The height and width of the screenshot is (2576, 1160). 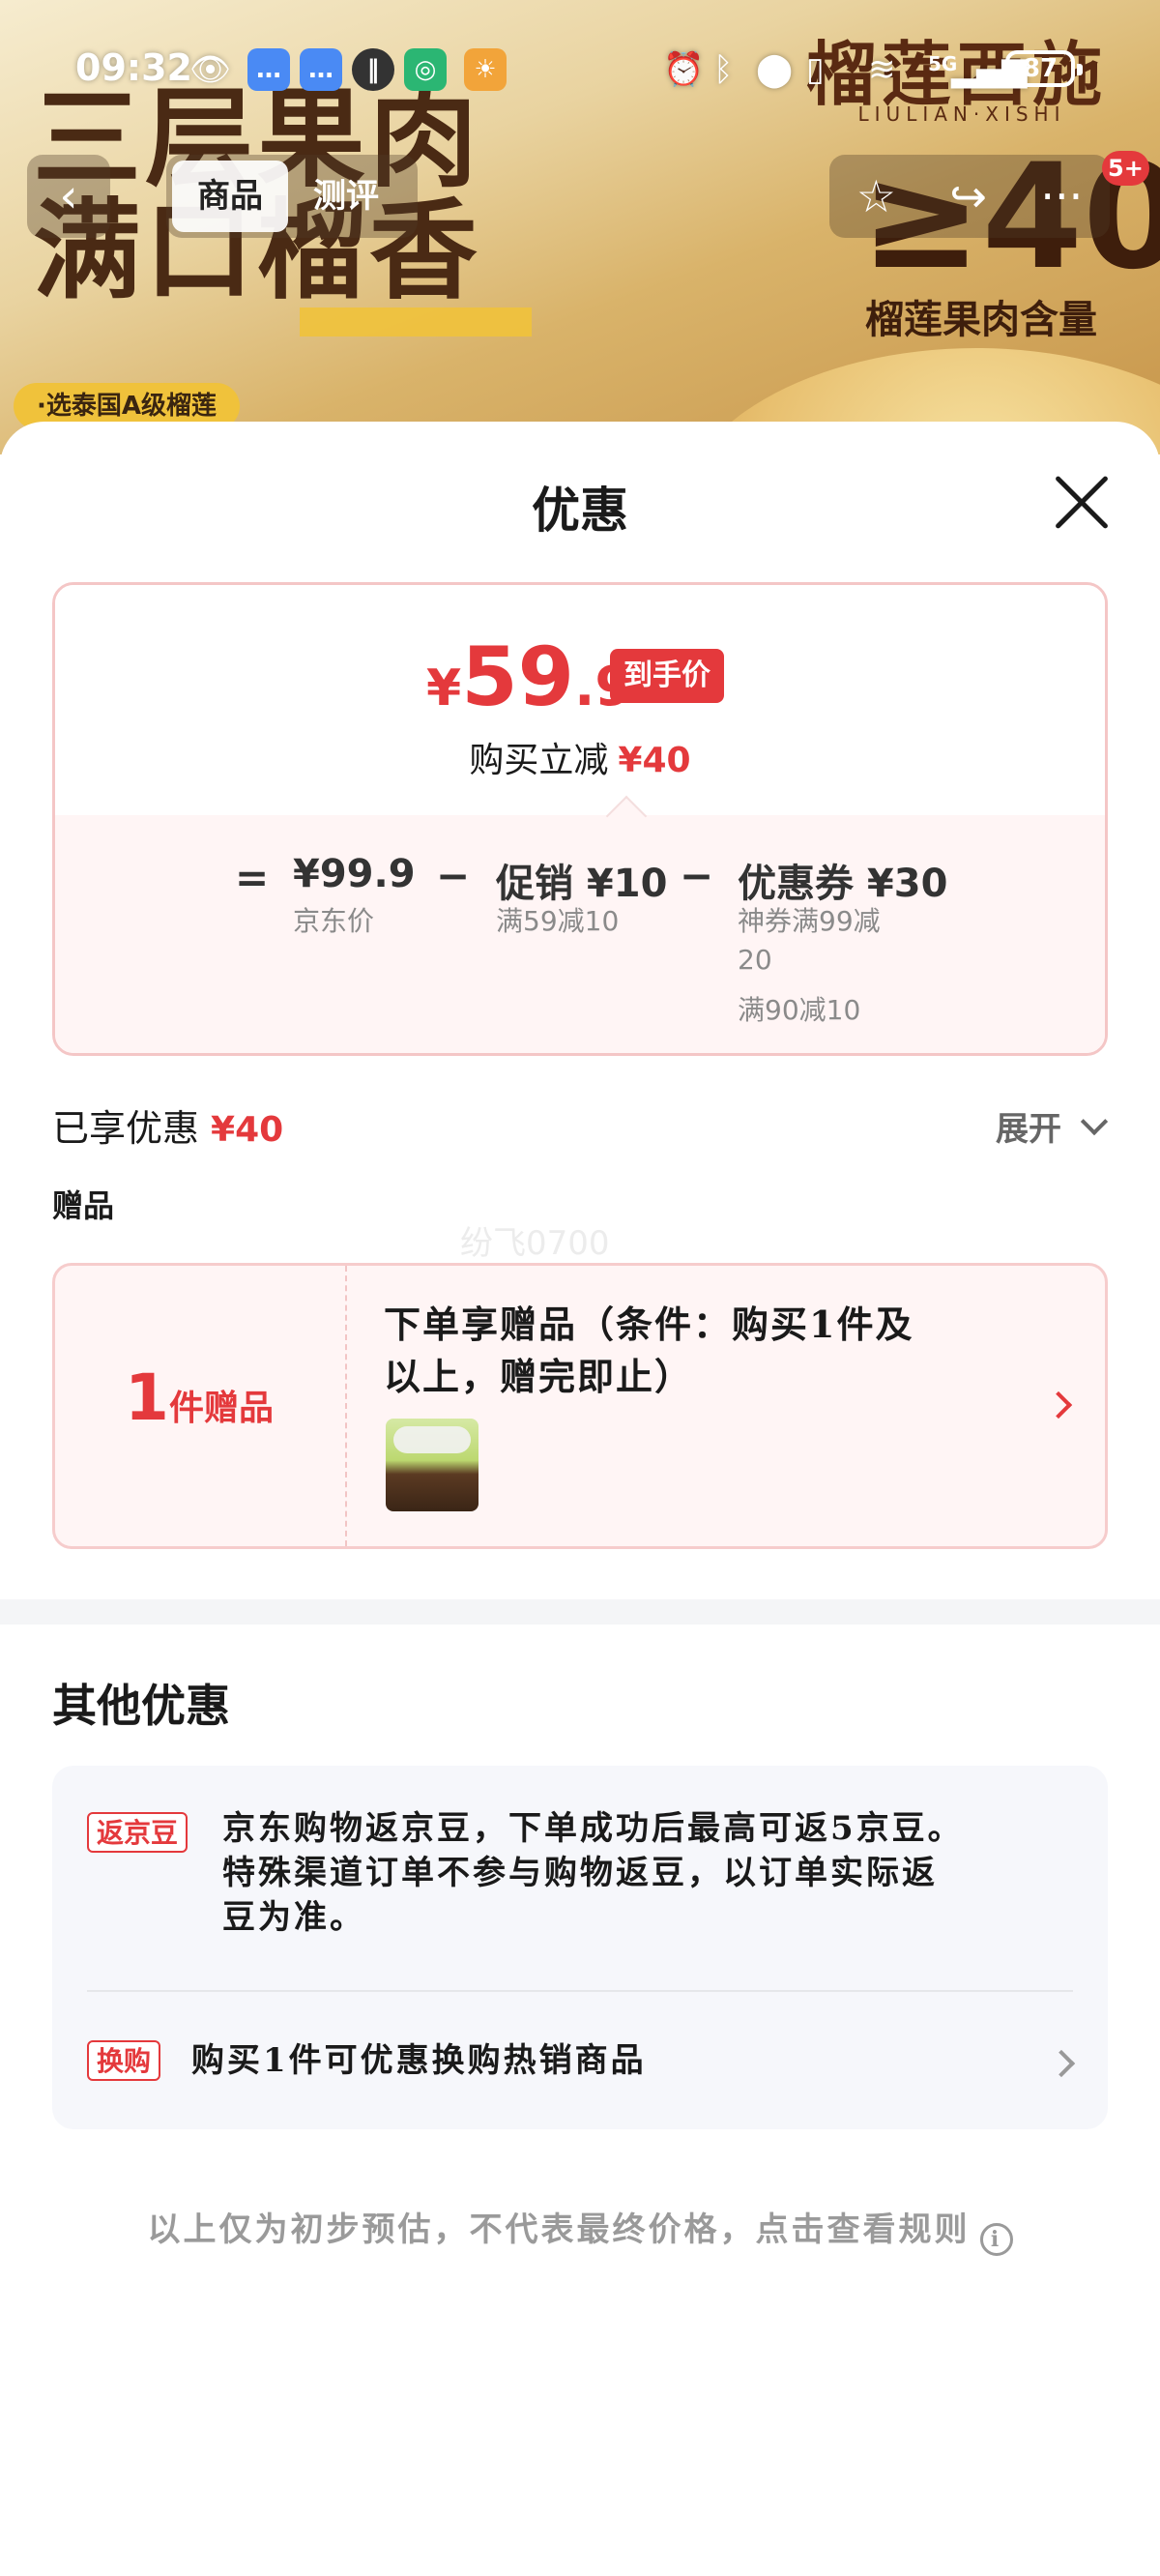 What do you see at coordinates (355, 874) in the screenshot?
I see `jd-price: ¥99.9` at bounding box center [355, 874].